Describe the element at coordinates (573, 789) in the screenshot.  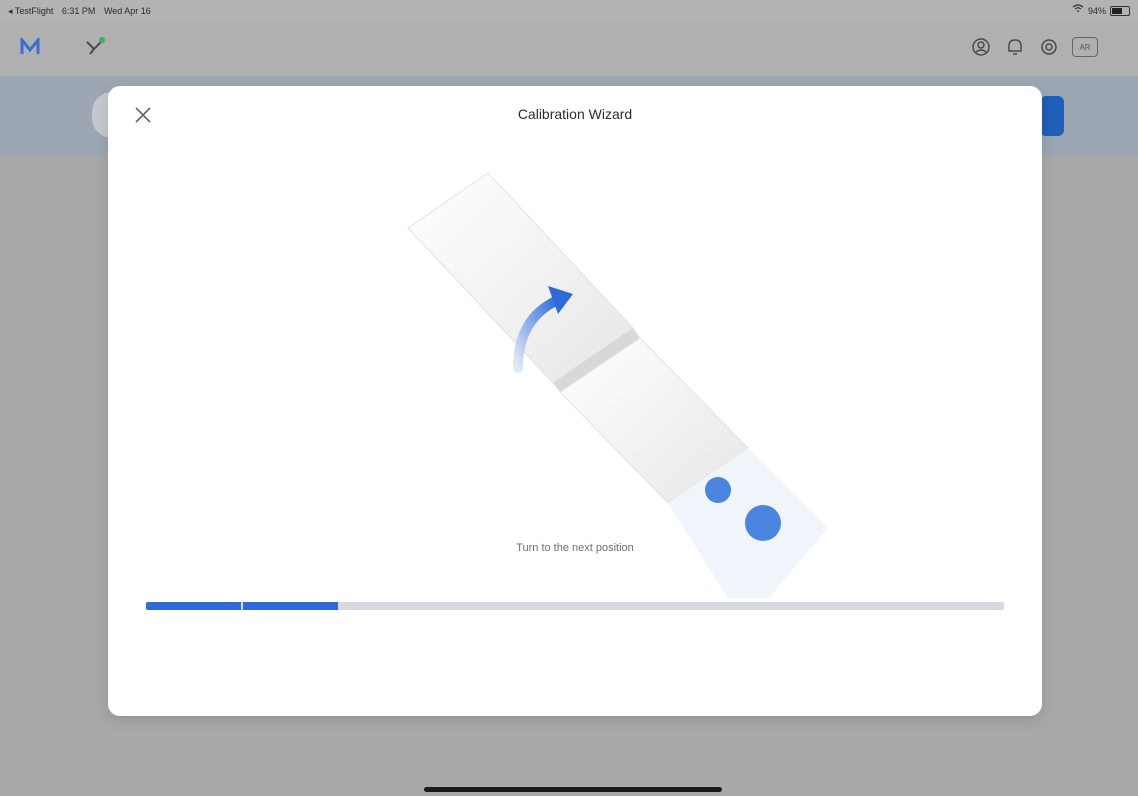
I see `home-indicator` at that location.